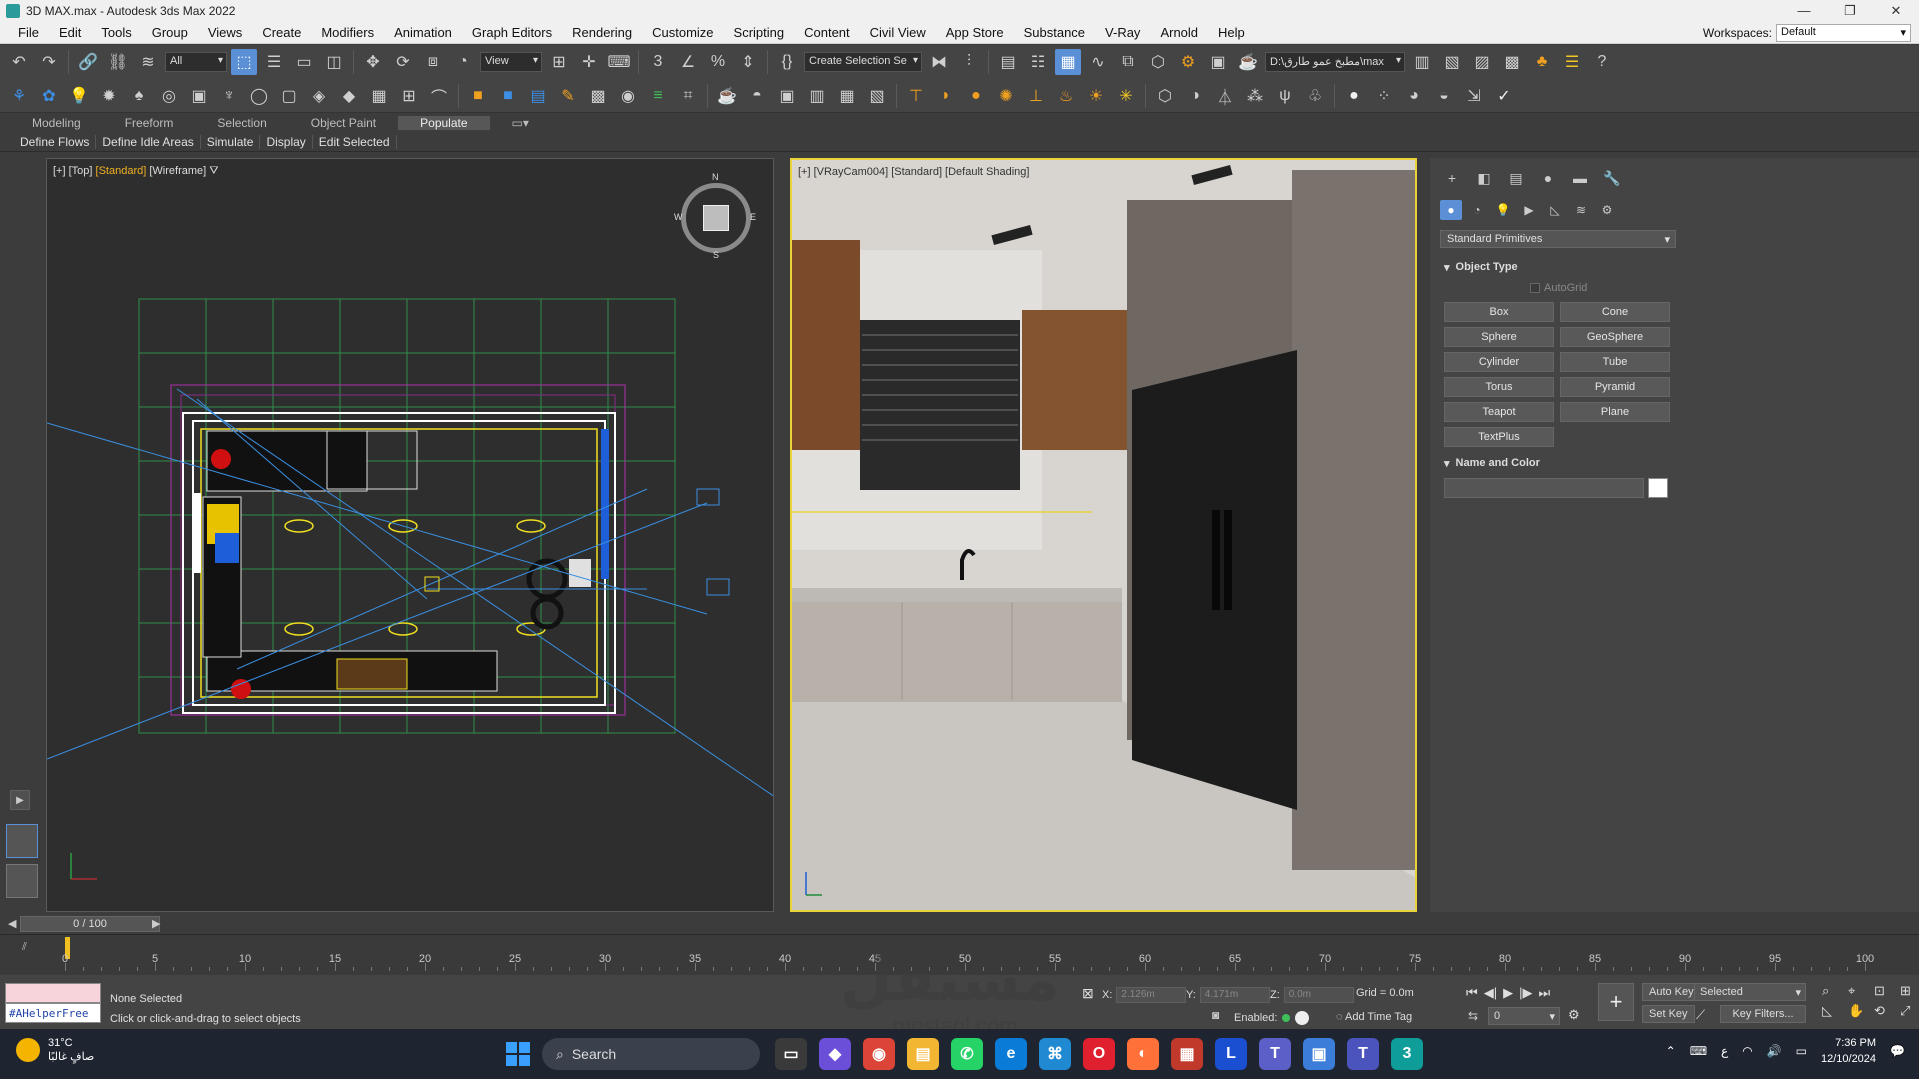 This screenshot has height=1079, width=1919. Describe the element at coordinates (244, 62) in the screenshot. I see `select-object-icon: ⬚` at that location.